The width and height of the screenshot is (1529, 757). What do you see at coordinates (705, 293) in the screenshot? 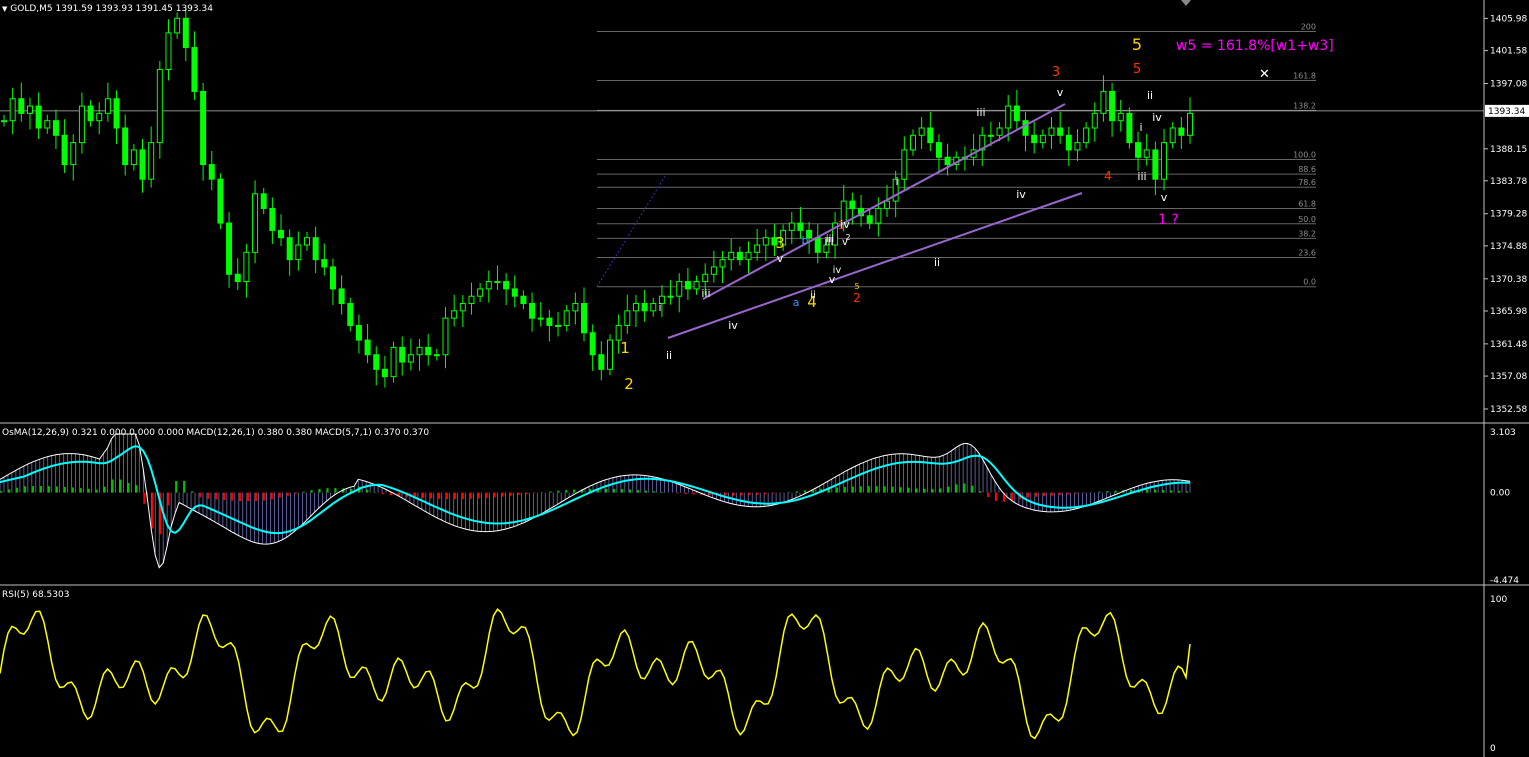
I see `wave-label: iii` at bounding box center [705, 293].